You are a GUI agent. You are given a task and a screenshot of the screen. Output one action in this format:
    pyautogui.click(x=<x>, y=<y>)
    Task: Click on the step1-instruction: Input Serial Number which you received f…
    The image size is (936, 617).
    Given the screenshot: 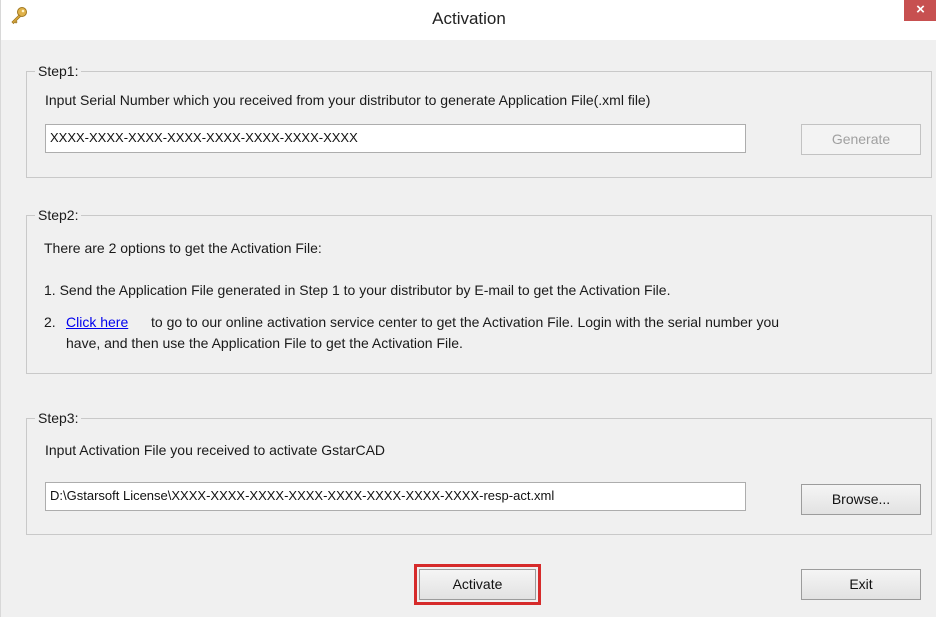 What is the action you would take?
    pyautogui.click(x=348, y=100)
    